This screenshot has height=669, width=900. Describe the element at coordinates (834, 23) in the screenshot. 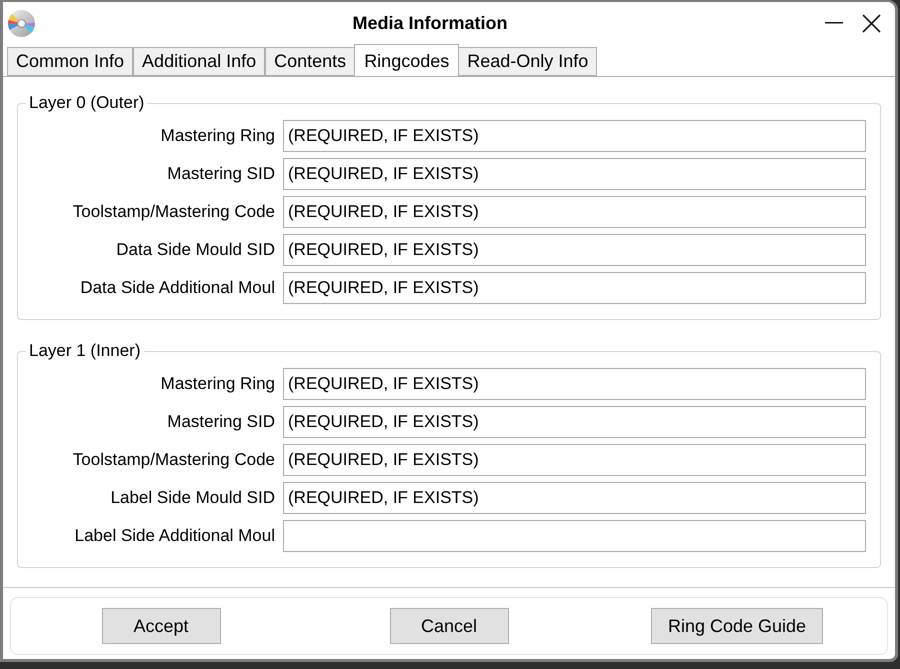

I see `minimize-icon` at that location.